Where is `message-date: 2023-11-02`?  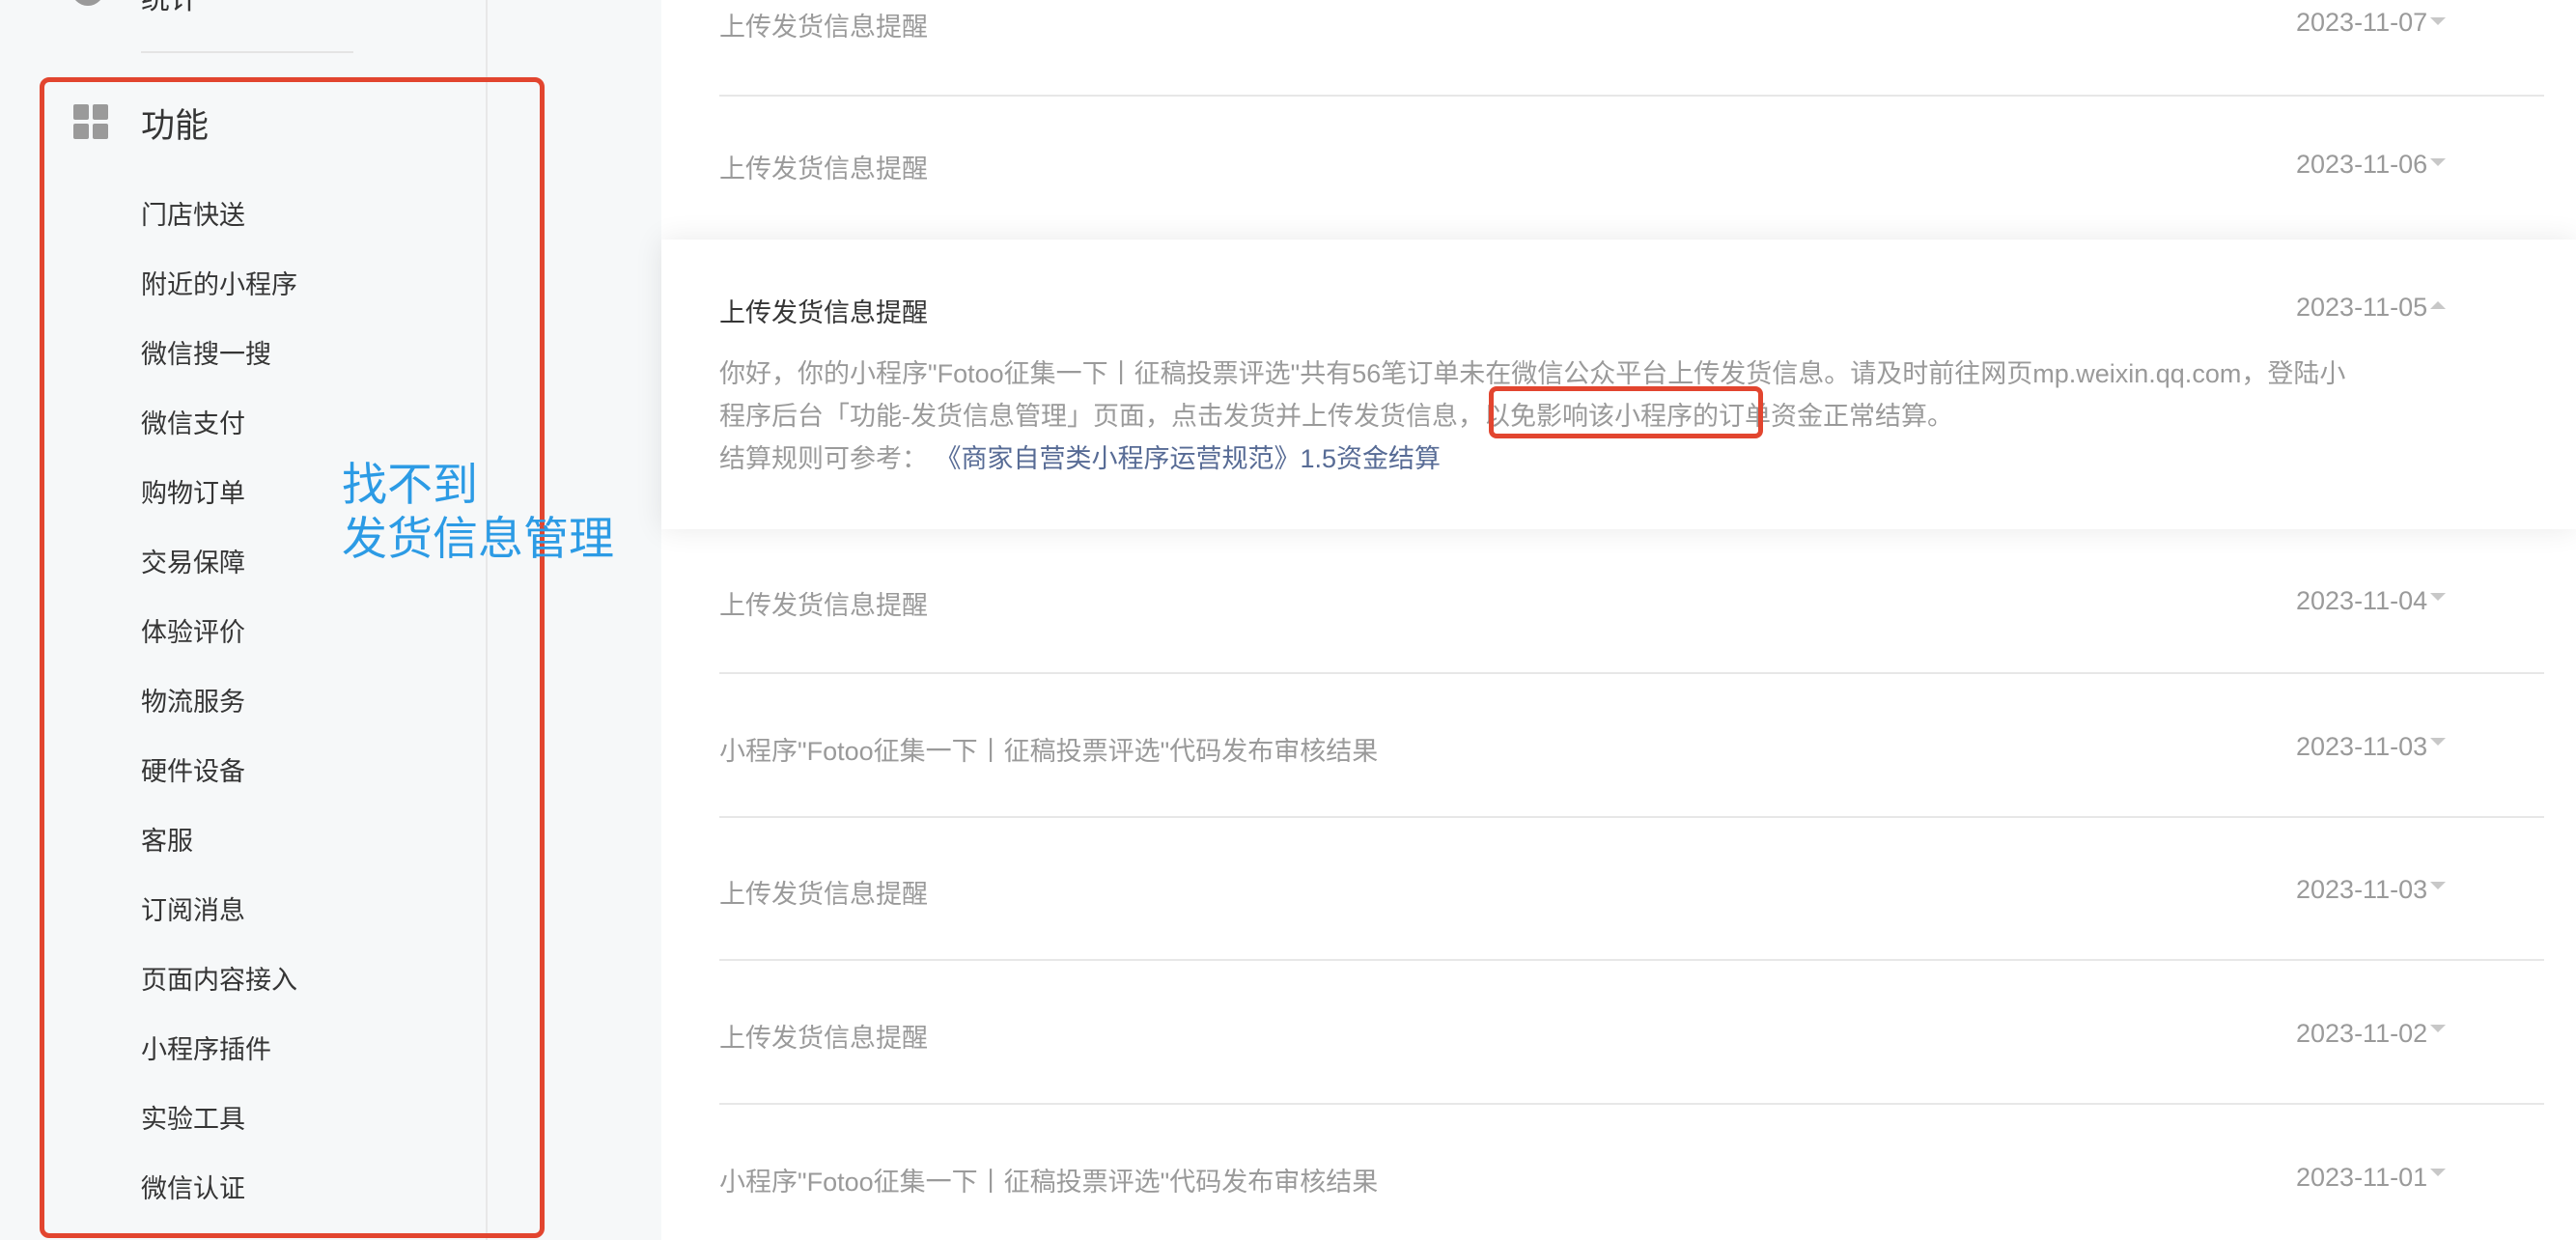
message-date: 2023-11-02 is located at coordinates (2362, 1033).